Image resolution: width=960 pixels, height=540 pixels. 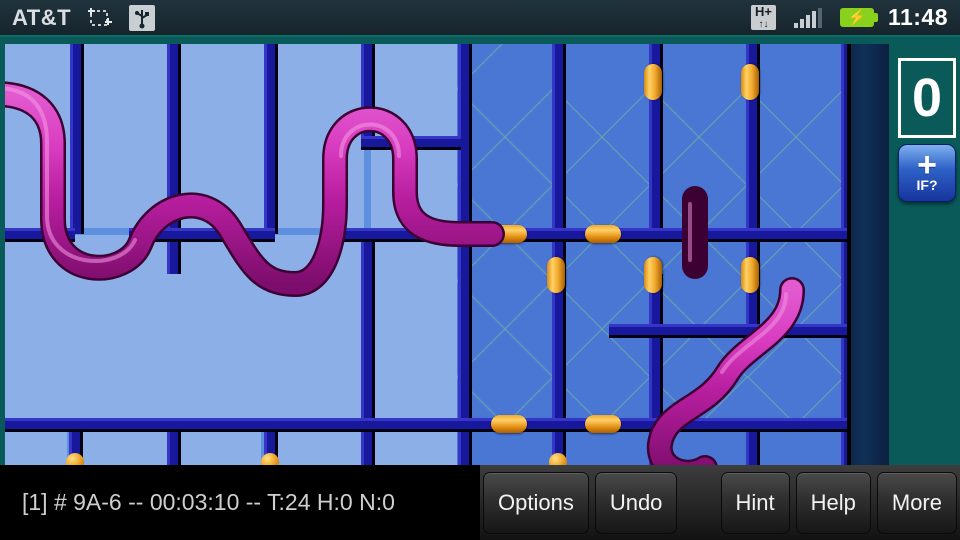 What do you see at coordinates (763, 24) in the screenshot?
I see `network-arrows-label: ↑↓` at bounding box center [763, 24].